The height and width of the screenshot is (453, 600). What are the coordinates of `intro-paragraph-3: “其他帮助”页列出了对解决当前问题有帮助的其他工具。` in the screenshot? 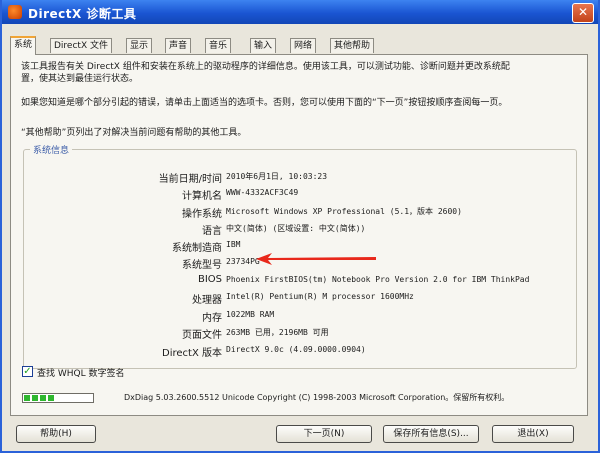 It's located at (134, 133).